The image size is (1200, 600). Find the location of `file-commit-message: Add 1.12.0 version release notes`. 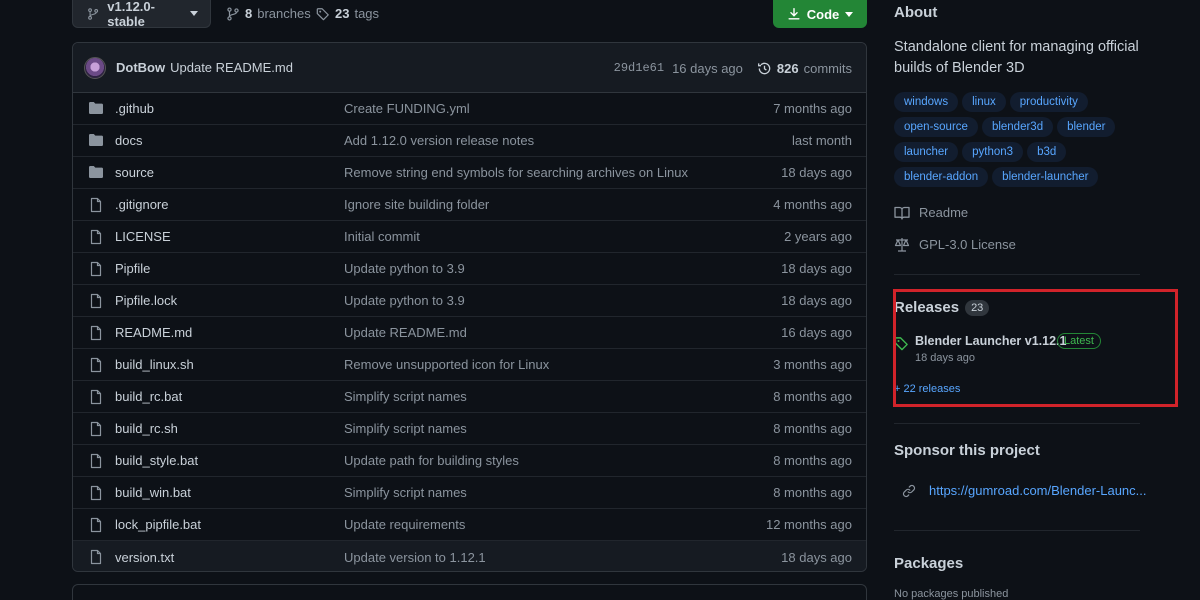

file-commit-message: Add 1.12.0 version release notes is located at coordinates (439, 140).